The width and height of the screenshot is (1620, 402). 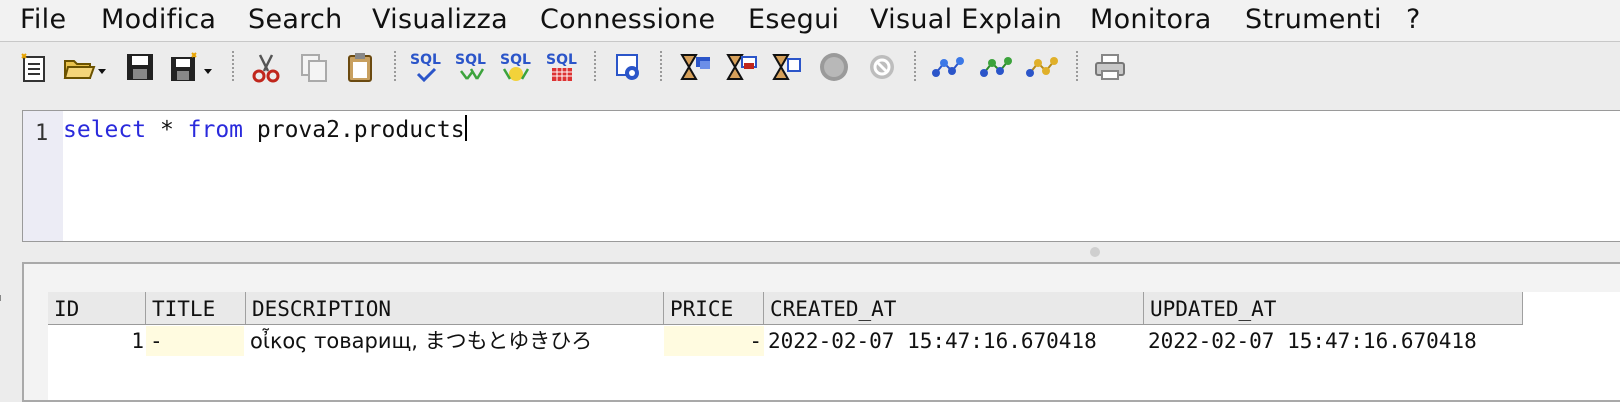 I want to click on sql-keyword: select, so click(x=105, y=130).